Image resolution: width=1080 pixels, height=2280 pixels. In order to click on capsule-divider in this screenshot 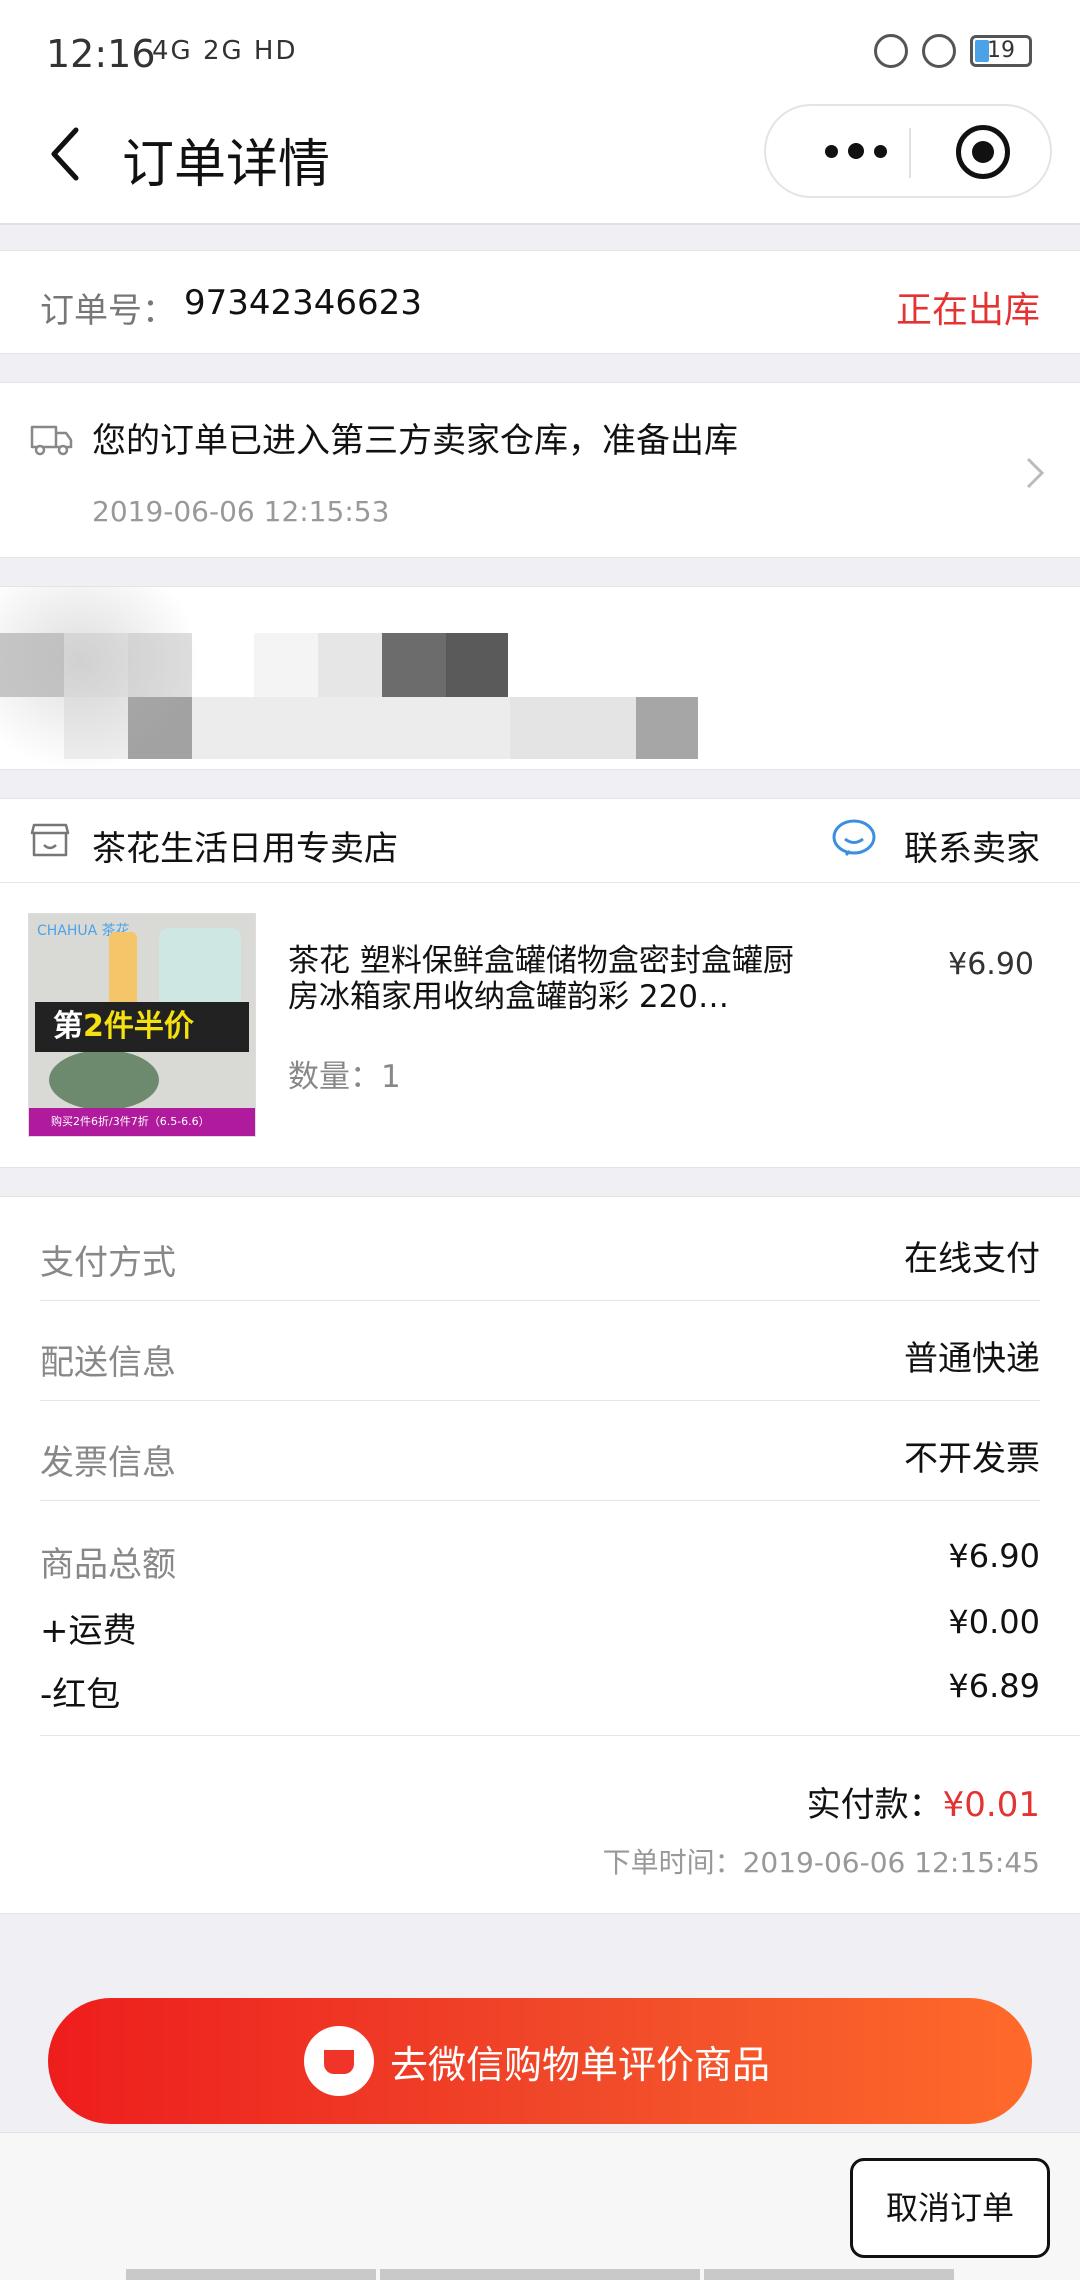, I will do `click(910, 153)`.